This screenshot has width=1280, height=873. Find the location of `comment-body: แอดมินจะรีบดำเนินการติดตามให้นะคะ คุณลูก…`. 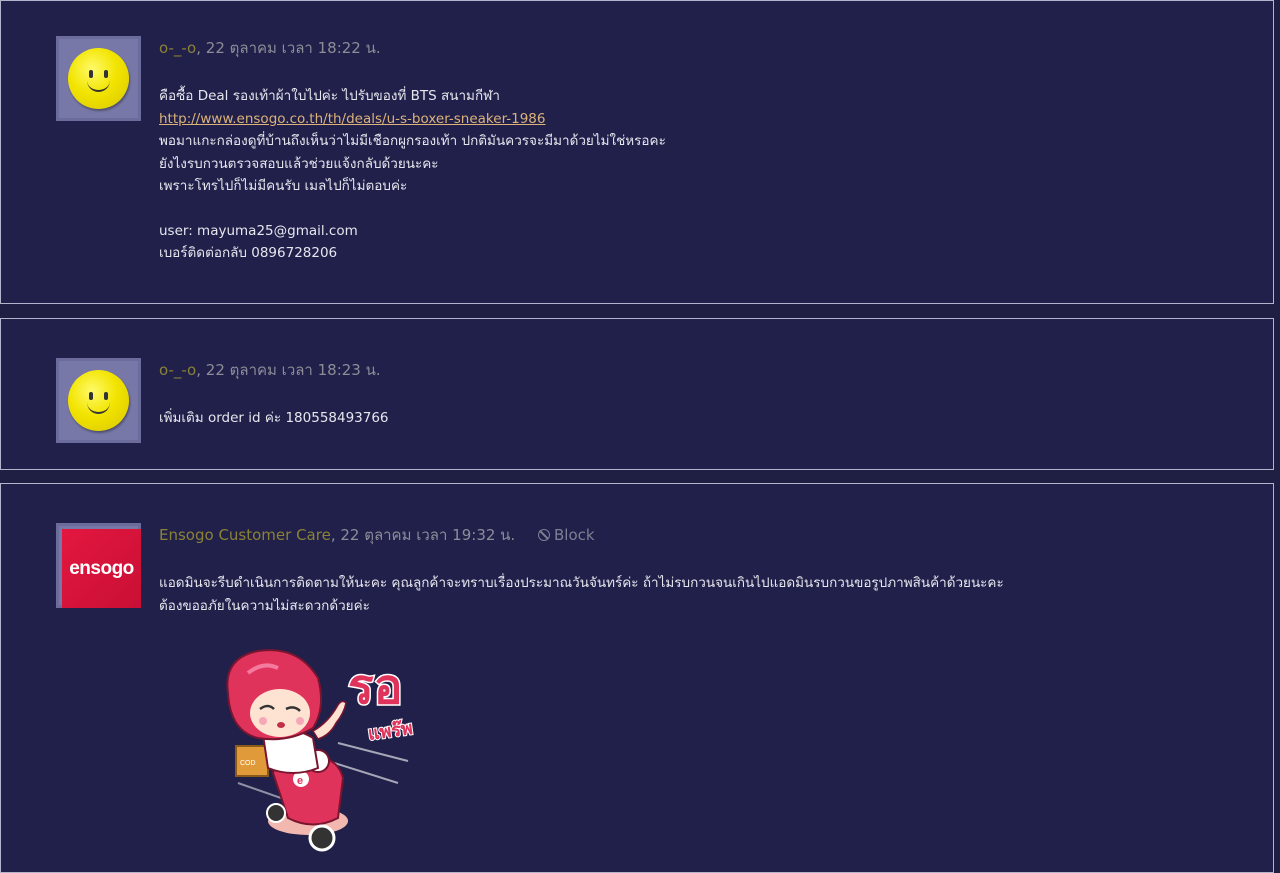

comment-body: แอดมินจะรีบดำเนินการติดตามให้นะคะ คุณลูก… is located at coordinates (581, 594).